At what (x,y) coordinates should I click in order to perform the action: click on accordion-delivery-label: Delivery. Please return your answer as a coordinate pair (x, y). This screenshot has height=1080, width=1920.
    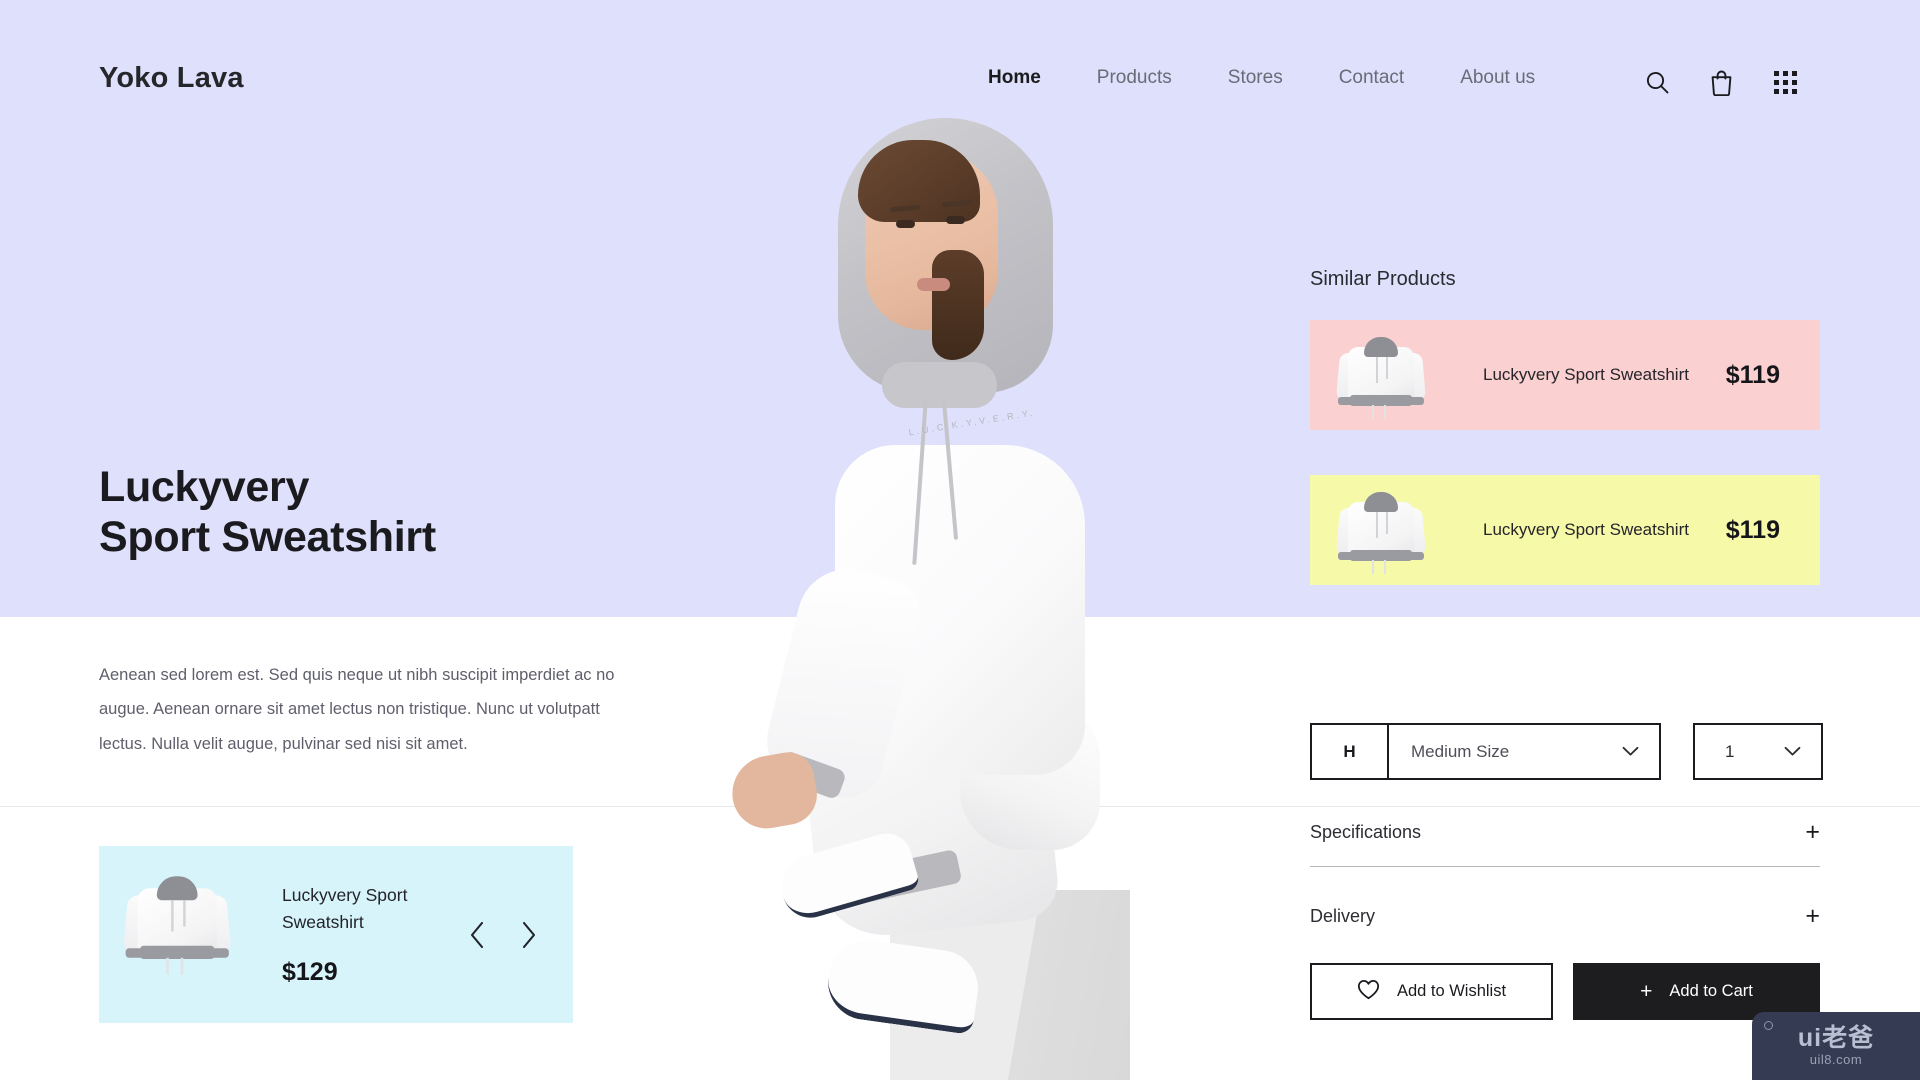
    Looking at the image, I should click on (1343, 916).